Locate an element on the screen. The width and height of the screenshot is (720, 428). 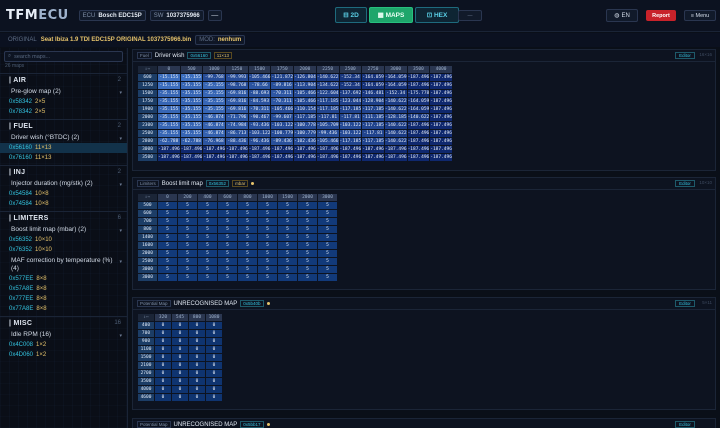
map-cell: -89.816 is located at coordinates (282, 85).